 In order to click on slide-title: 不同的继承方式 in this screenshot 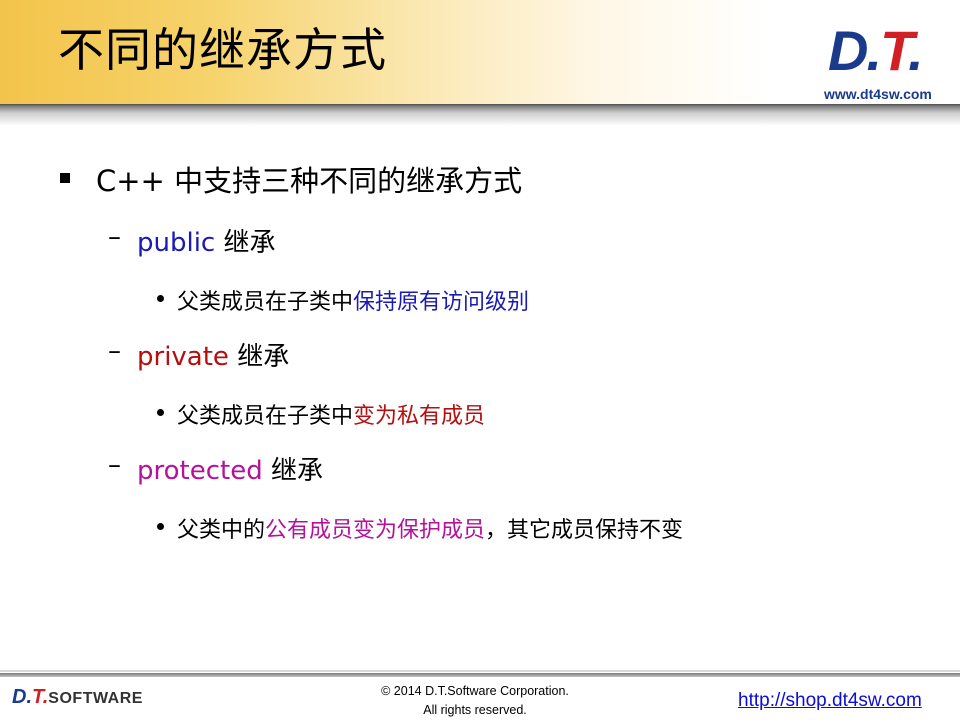, I will do `click(222, 50)`.